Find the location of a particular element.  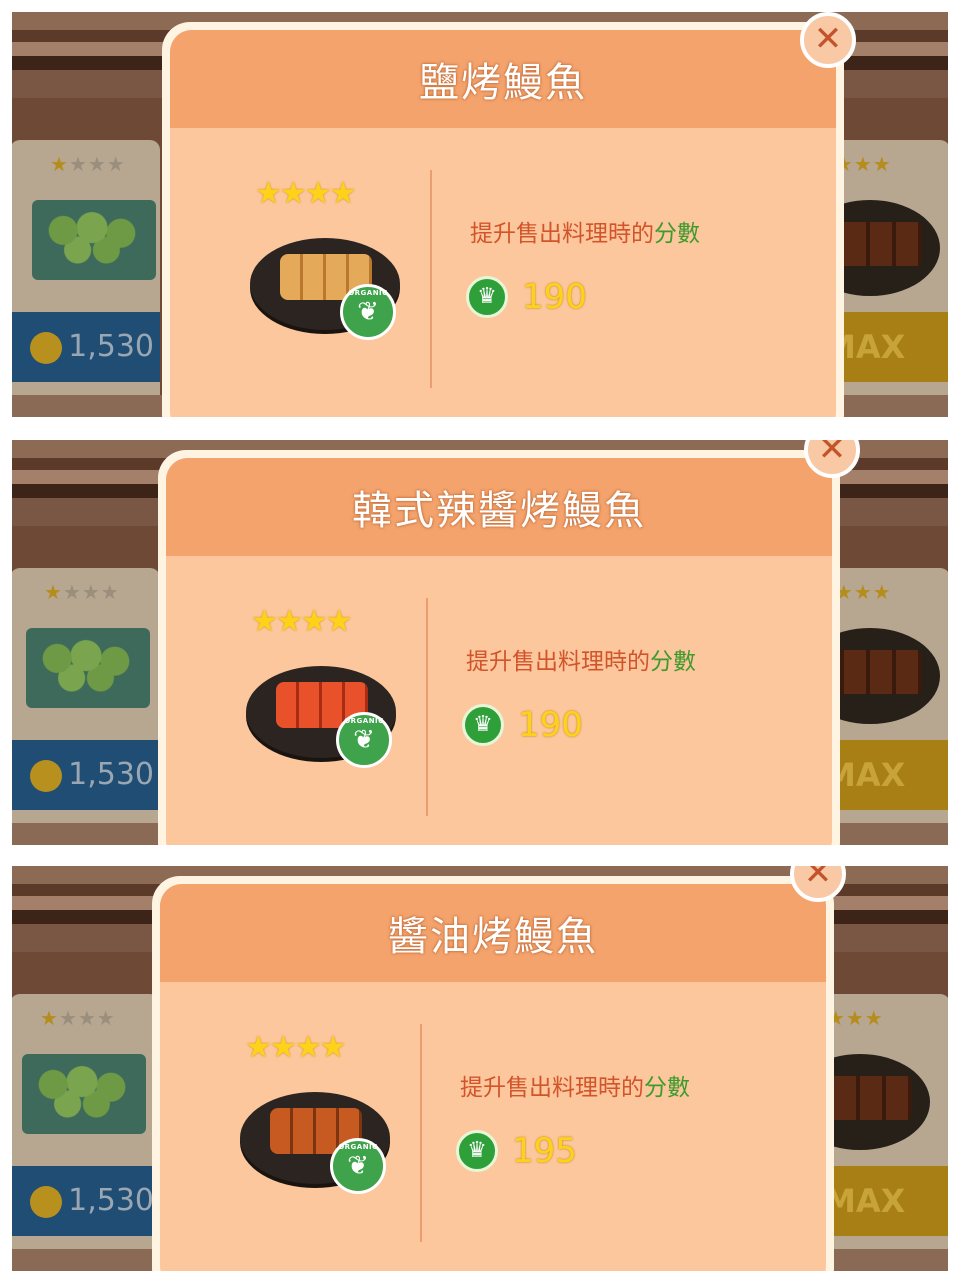

modal-header: 韓式辣醬烤鰻魚 is located at coordinates (499, 507).